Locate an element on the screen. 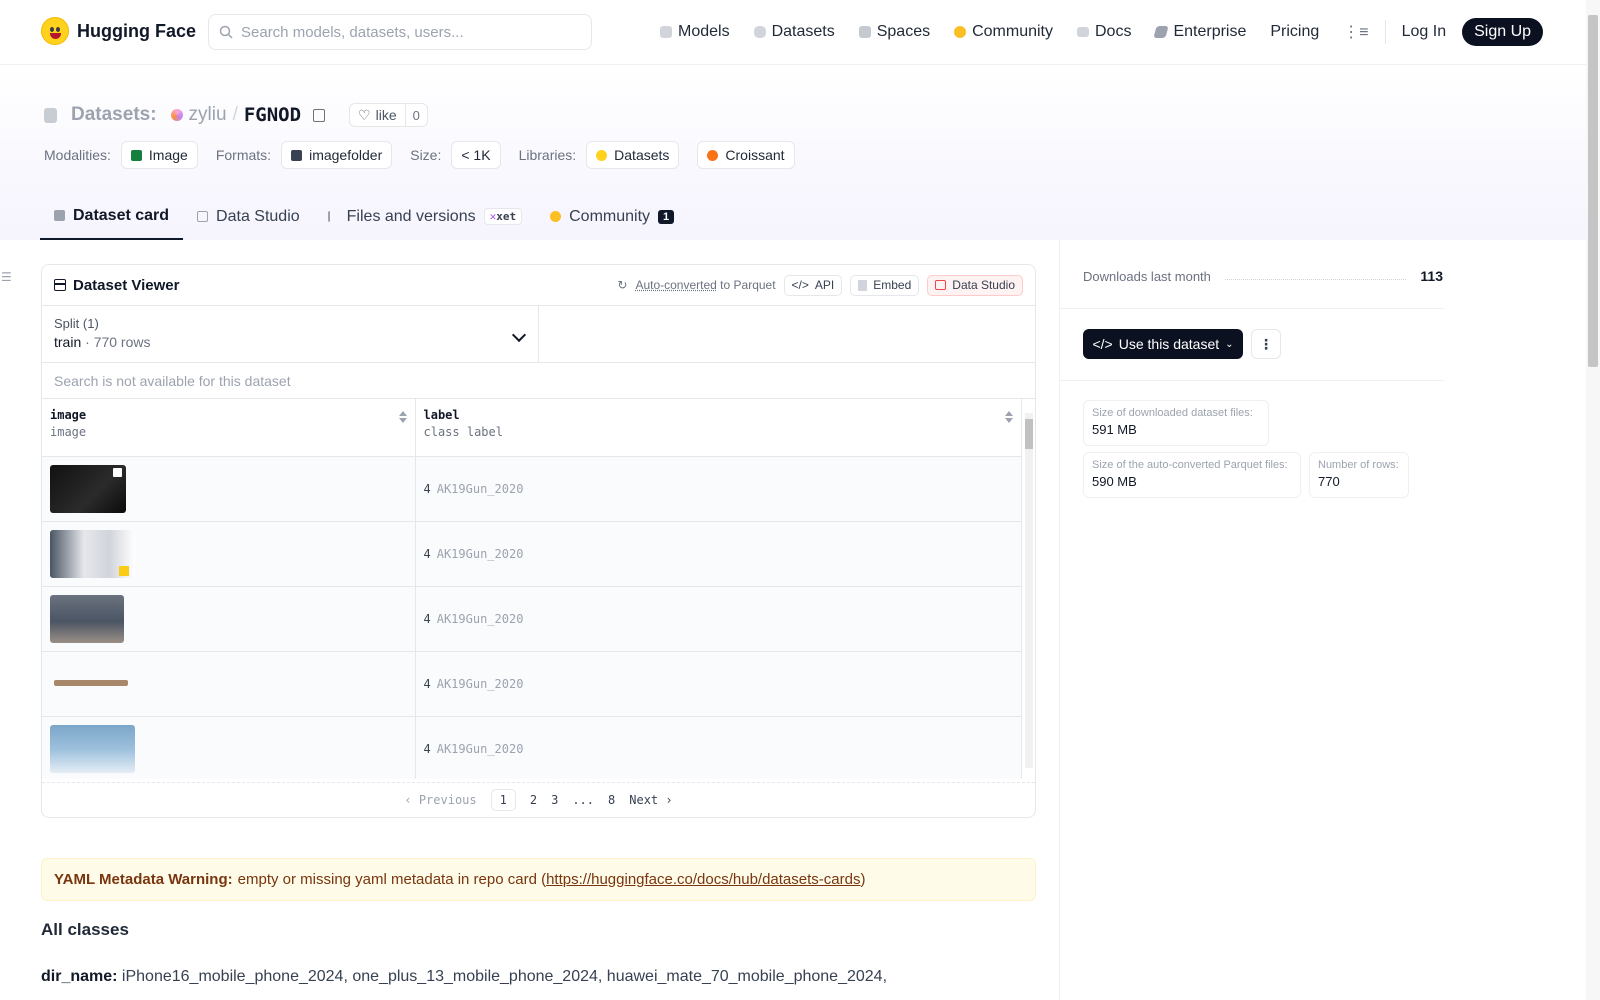 This screenshot has height=1000, width=1600. label-class: AK19Gun_2020 is located at coordinates (480, 553).